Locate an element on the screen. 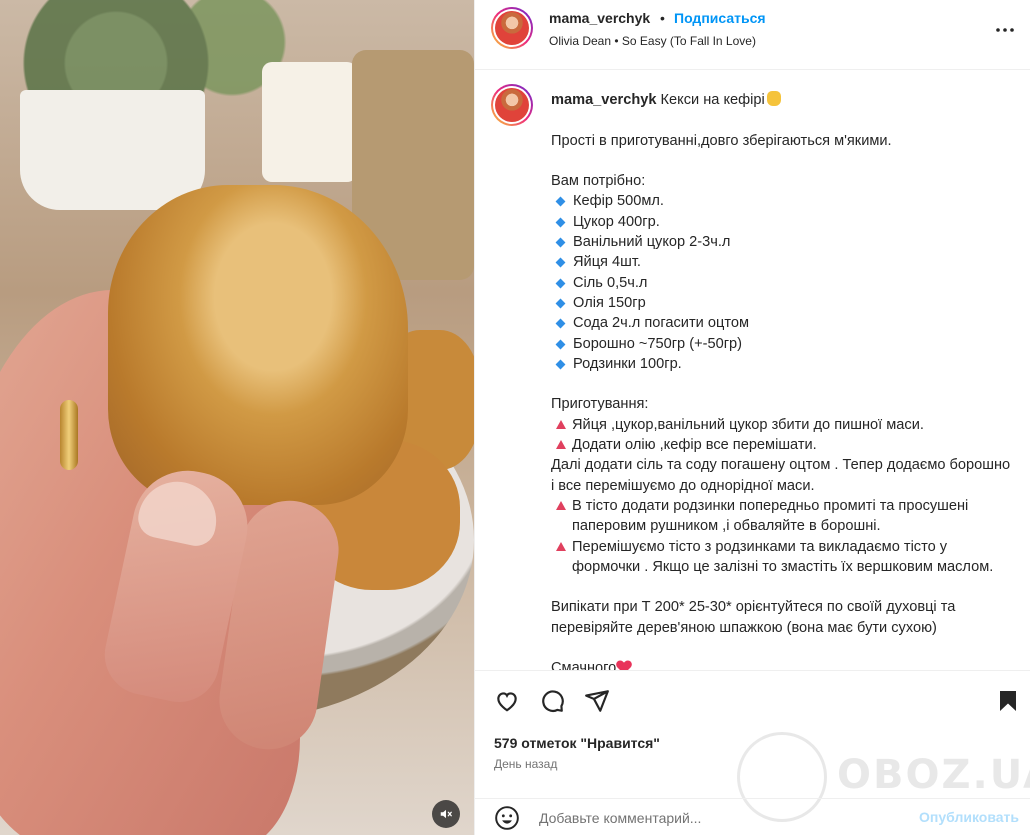 The height and width of the screenshot is (835, 1030). heart-icon is located at coordinates (507, 702).